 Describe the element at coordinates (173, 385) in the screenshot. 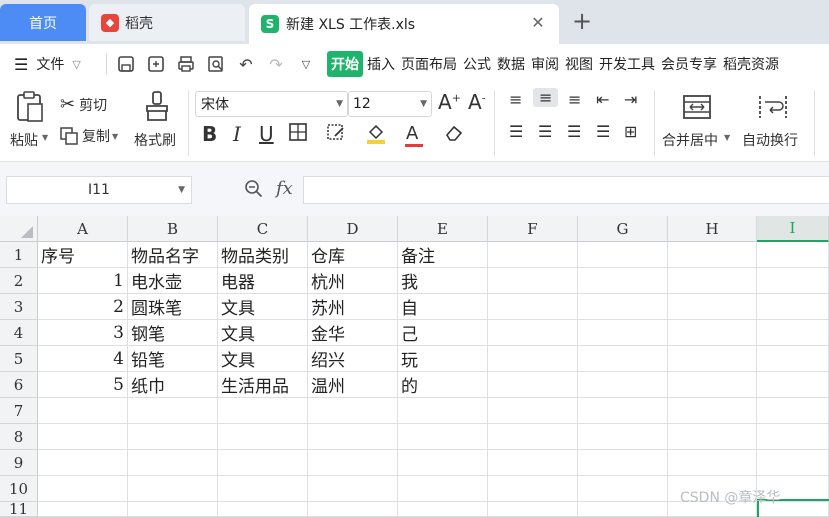

I see `cell-b6: 纸巾` at that location.